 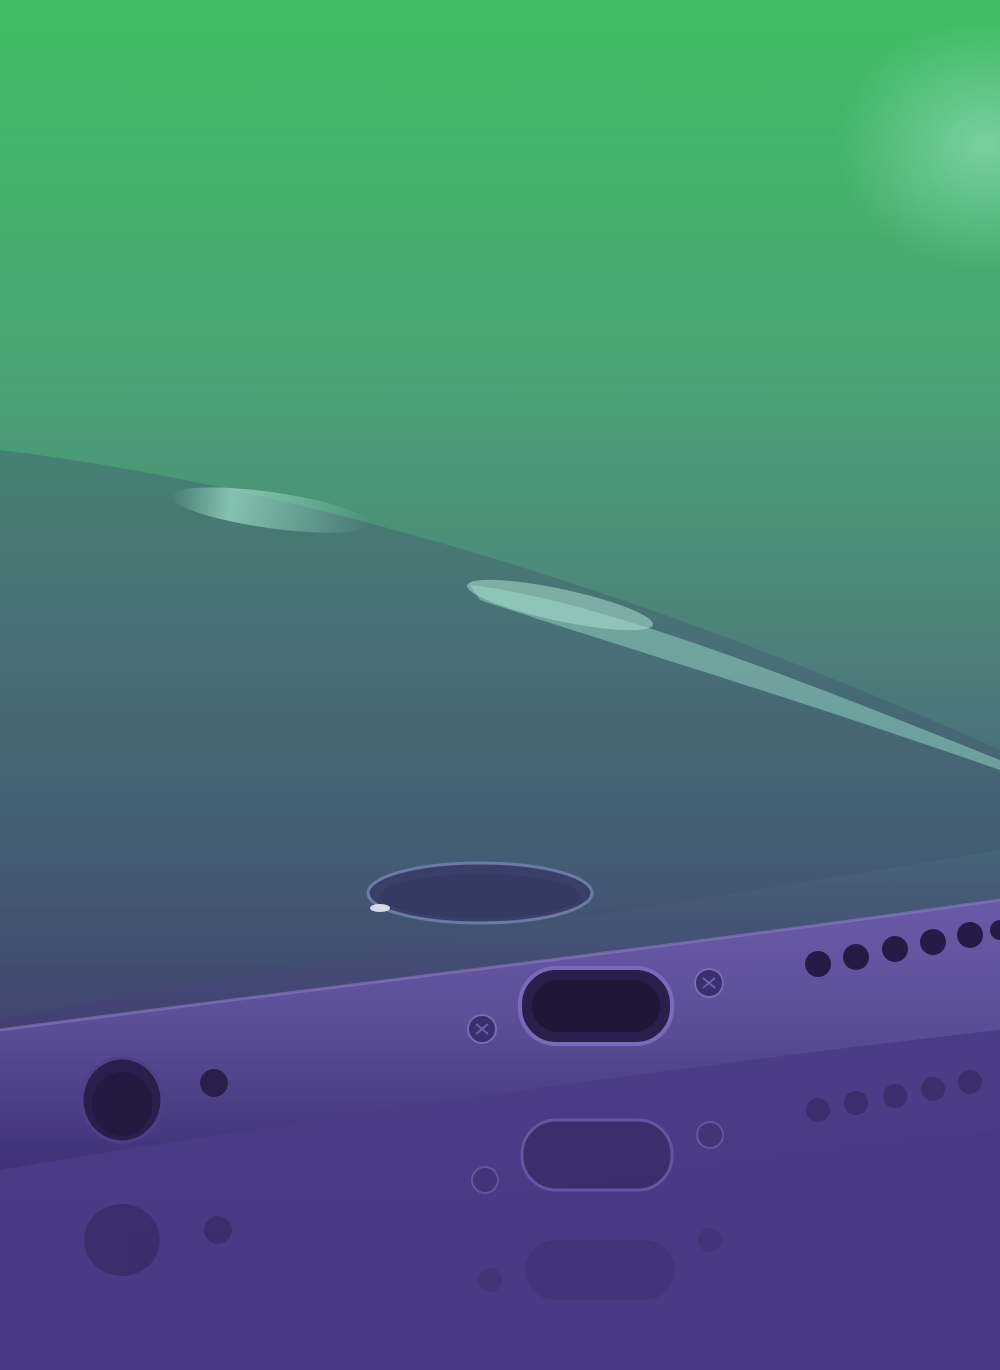 What do you see at coordinates (214, 1083) in the screenshot?
I see `microphone-hole-icon` at bounding box center [214, 1083].